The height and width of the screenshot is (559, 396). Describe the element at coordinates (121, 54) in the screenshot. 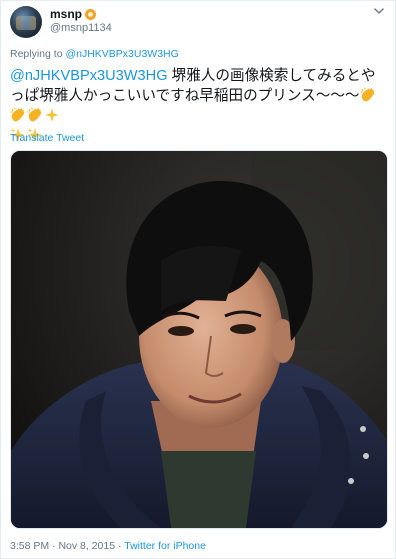

I see `replying-to-link: @nJHKVBPx3U3W3HG` at that location.